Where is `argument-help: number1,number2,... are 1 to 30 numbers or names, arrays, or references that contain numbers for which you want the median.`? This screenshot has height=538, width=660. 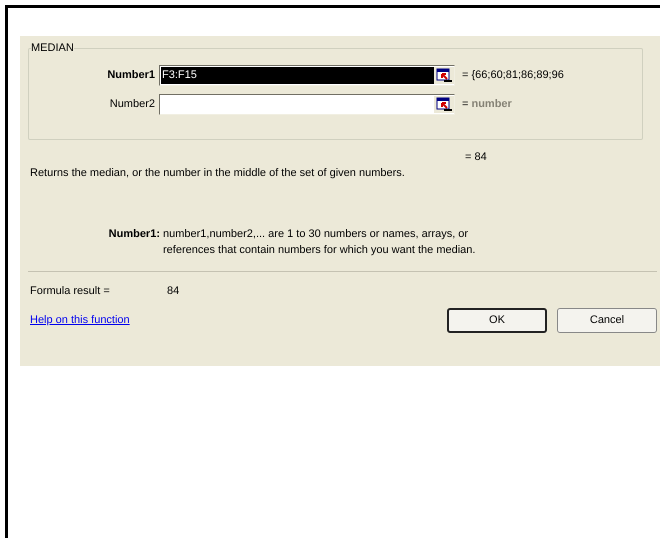
argument-help: number1,number2,... are 1 to 30 numbers or names, arrays, or references that contain numbers for which you want the median. is located at coordinates (319, 242).